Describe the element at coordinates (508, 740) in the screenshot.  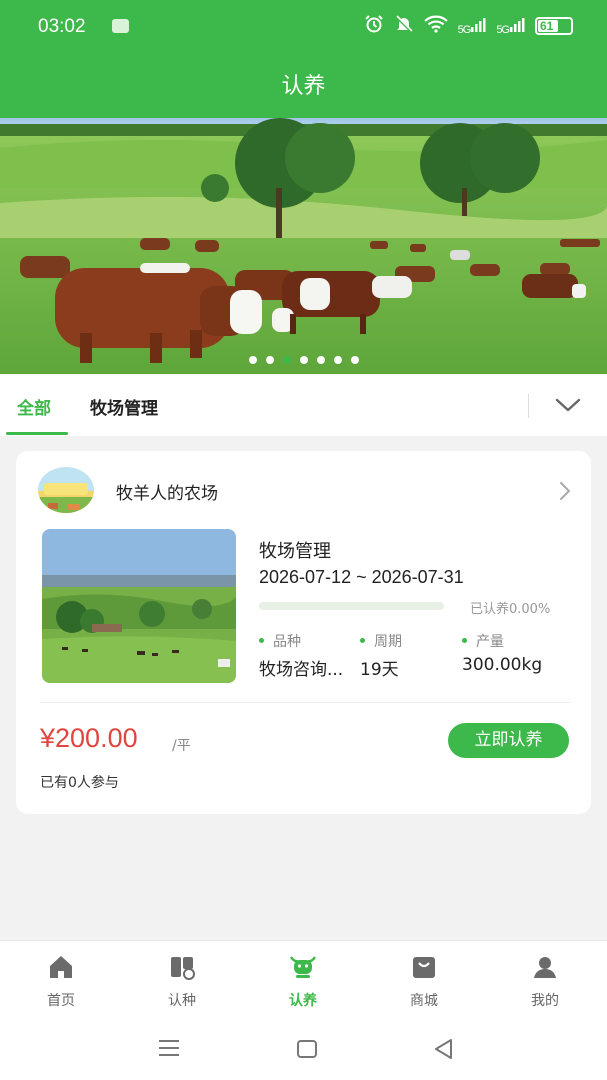
I see `adopt-now-button: 立即认养` at that location.